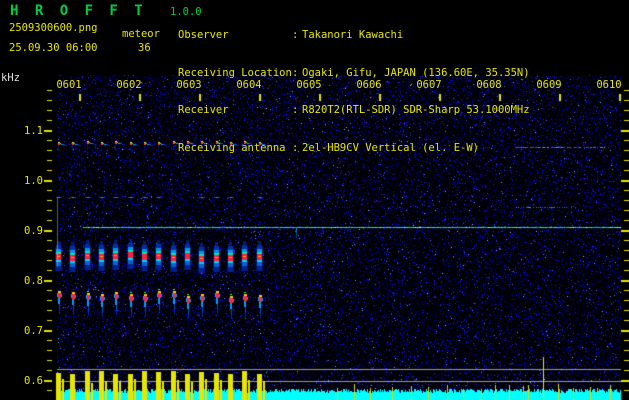  I want to click on time-tick-label-0608: 0608, so click(489, 85).